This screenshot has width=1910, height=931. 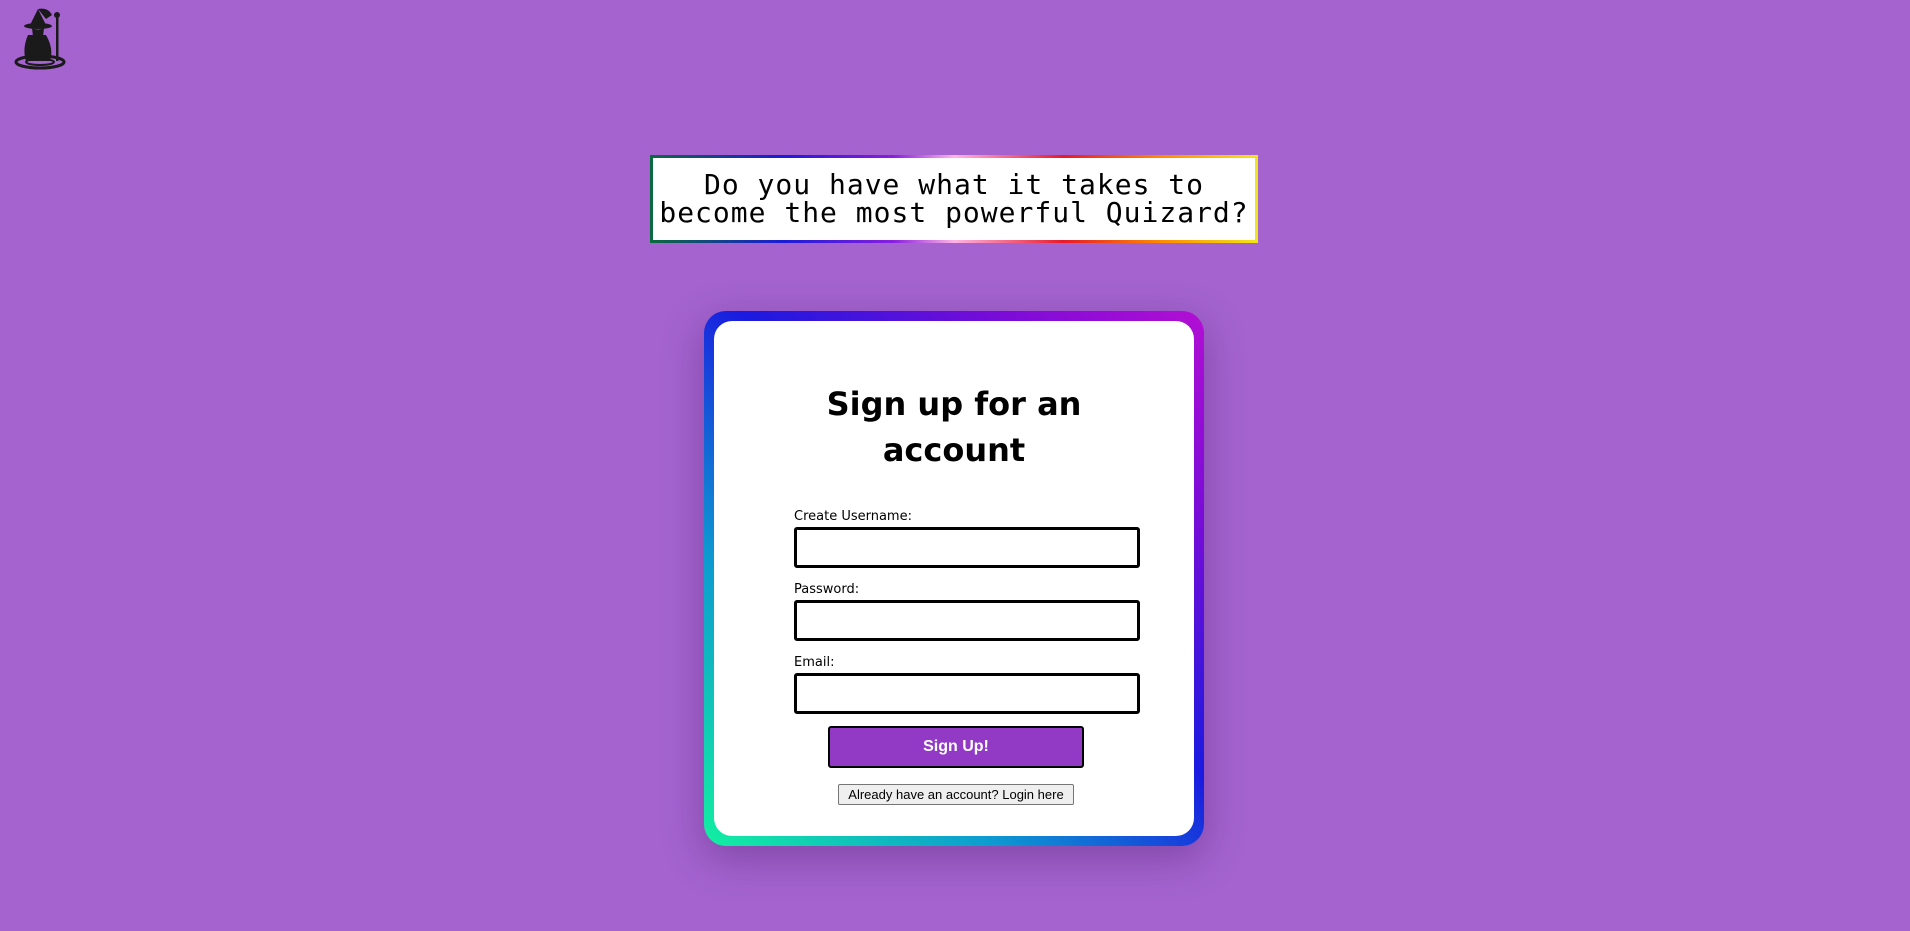 I want to click on page-title: Sign up for an account, so click(x=954, y=427).